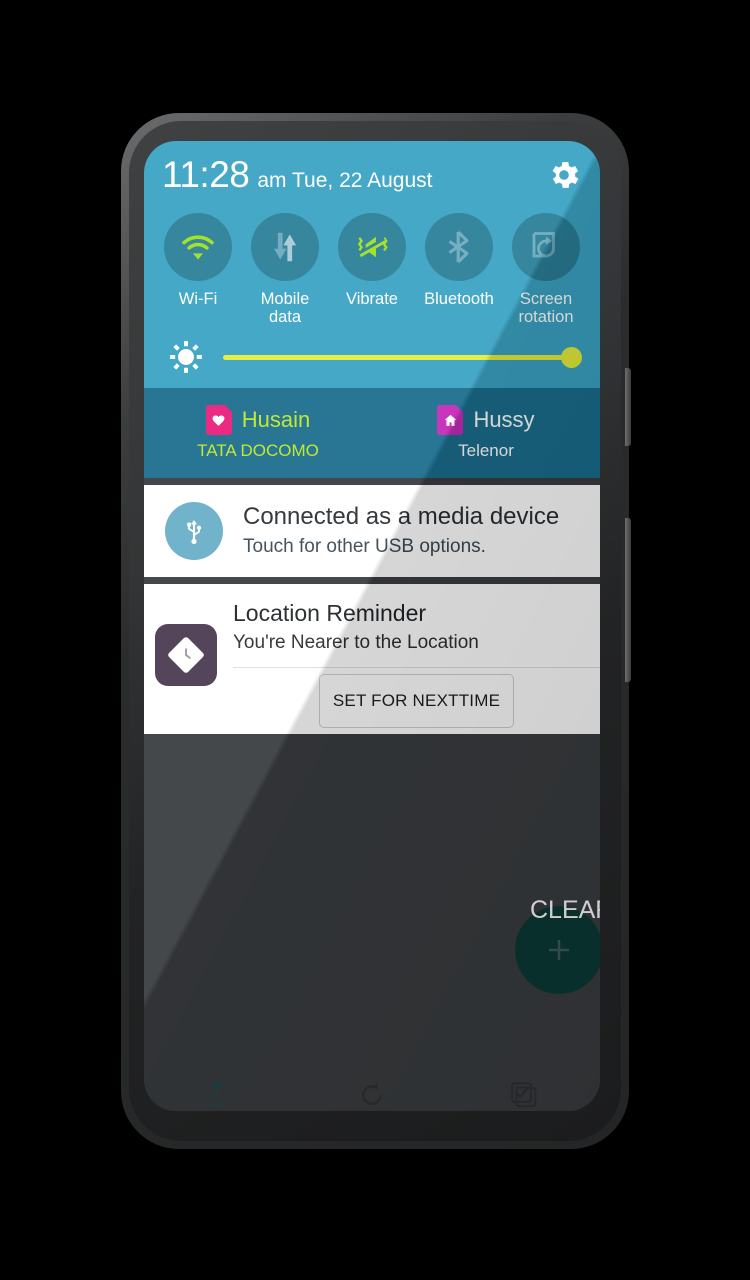  I want to click on mobile-data-icon, so click(285, 247).